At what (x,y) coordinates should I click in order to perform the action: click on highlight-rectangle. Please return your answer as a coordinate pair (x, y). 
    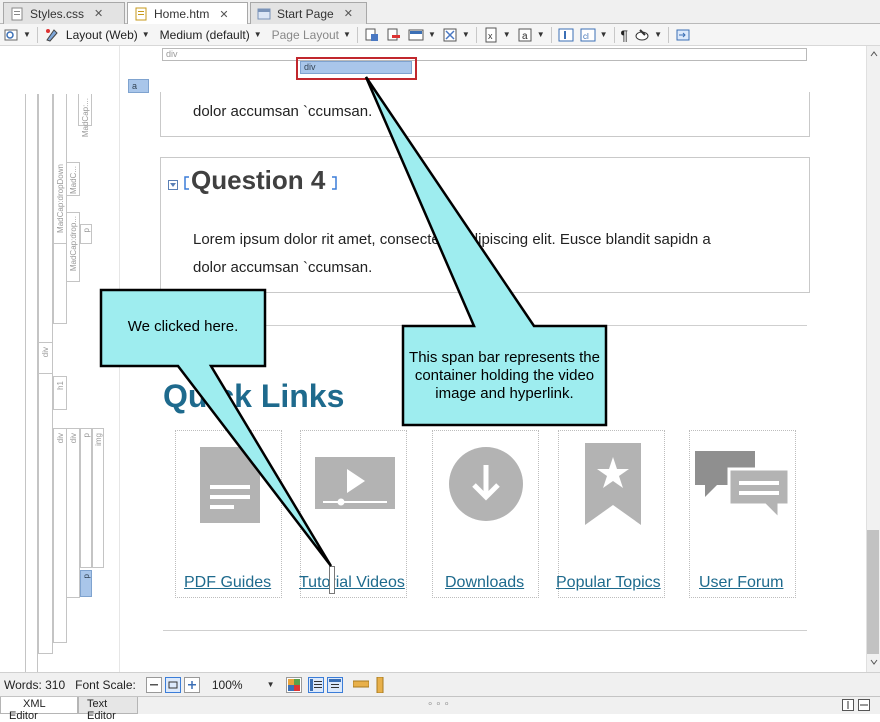
    Looking at the image, I should click on (356, 68).